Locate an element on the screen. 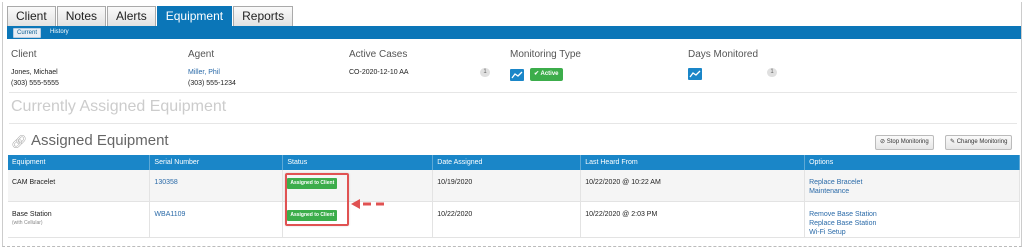 The image size is (1024, 250). last-heard-cell: 10/22/2020 @ 2:03 PM is located at coordinates (693, 219).